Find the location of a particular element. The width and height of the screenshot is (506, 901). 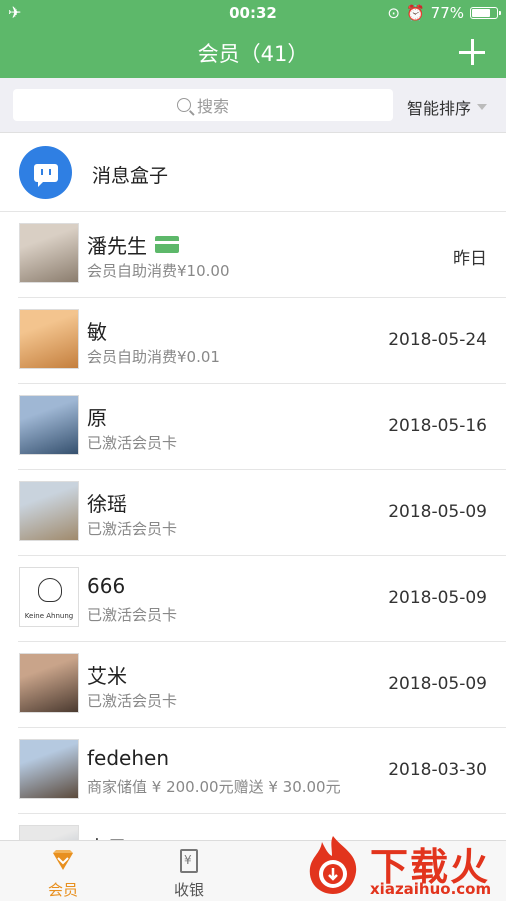

tab-cashier-label: 收银 is located at coordinates (188, 890).